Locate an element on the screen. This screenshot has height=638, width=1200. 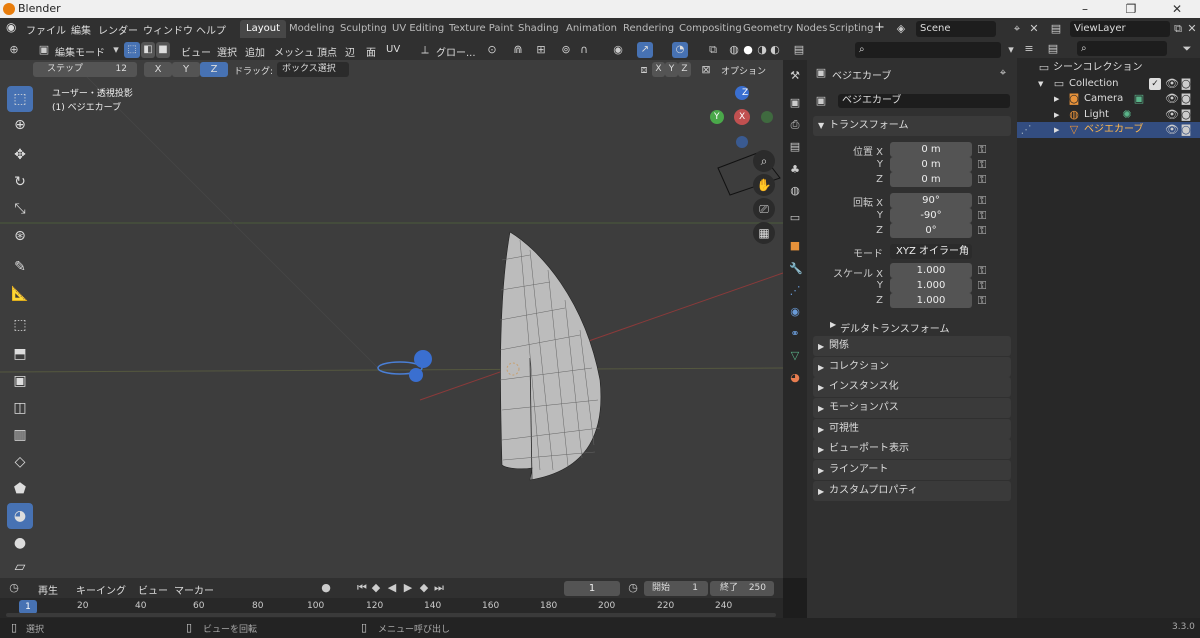
tab-layout: Layout is located at coordinates (263, 29).